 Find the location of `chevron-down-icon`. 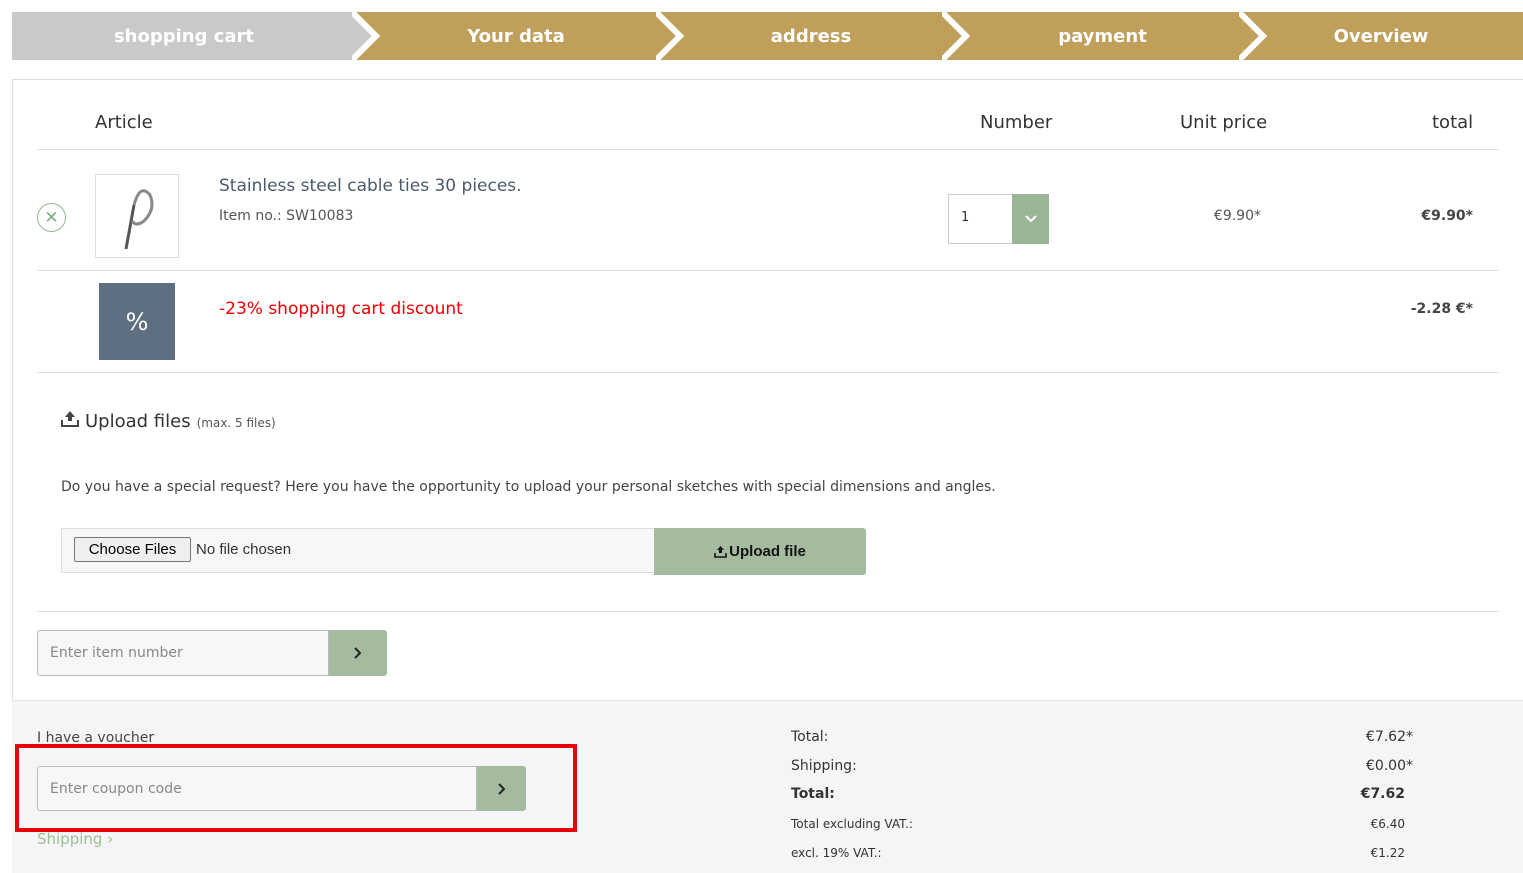

chevron-down-icon is located at coordinates (1030, 219).